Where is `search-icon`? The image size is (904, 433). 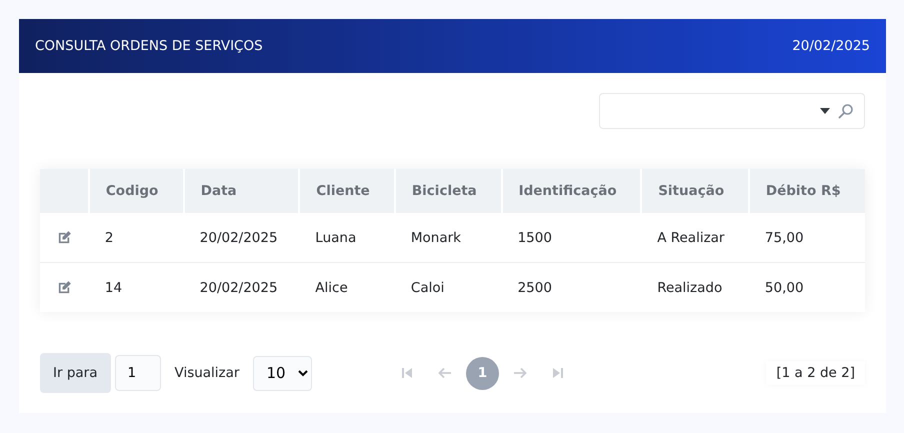 search-icon is located at coordinates (846, 111).